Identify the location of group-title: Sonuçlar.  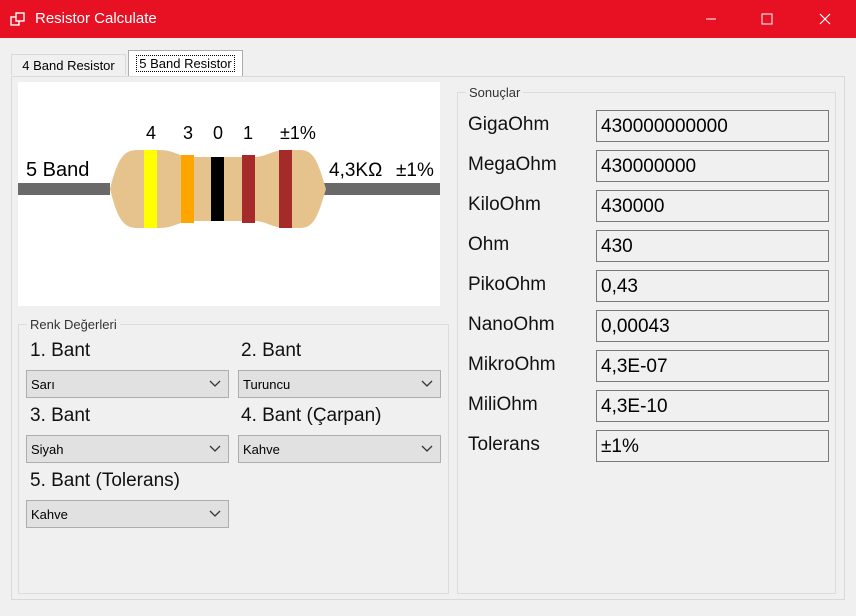
(495, 92).